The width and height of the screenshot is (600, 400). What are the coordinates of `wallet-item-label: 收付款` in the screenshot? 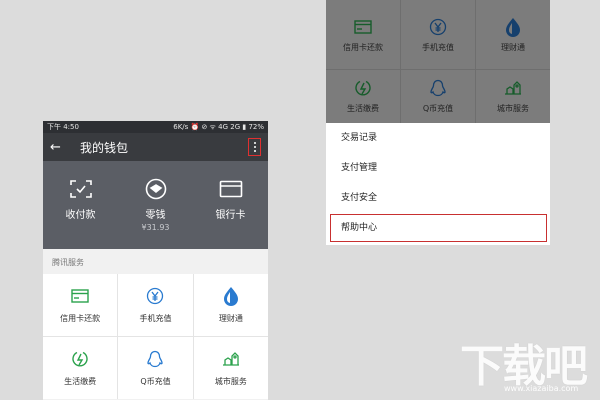 It's located at (80, 215).